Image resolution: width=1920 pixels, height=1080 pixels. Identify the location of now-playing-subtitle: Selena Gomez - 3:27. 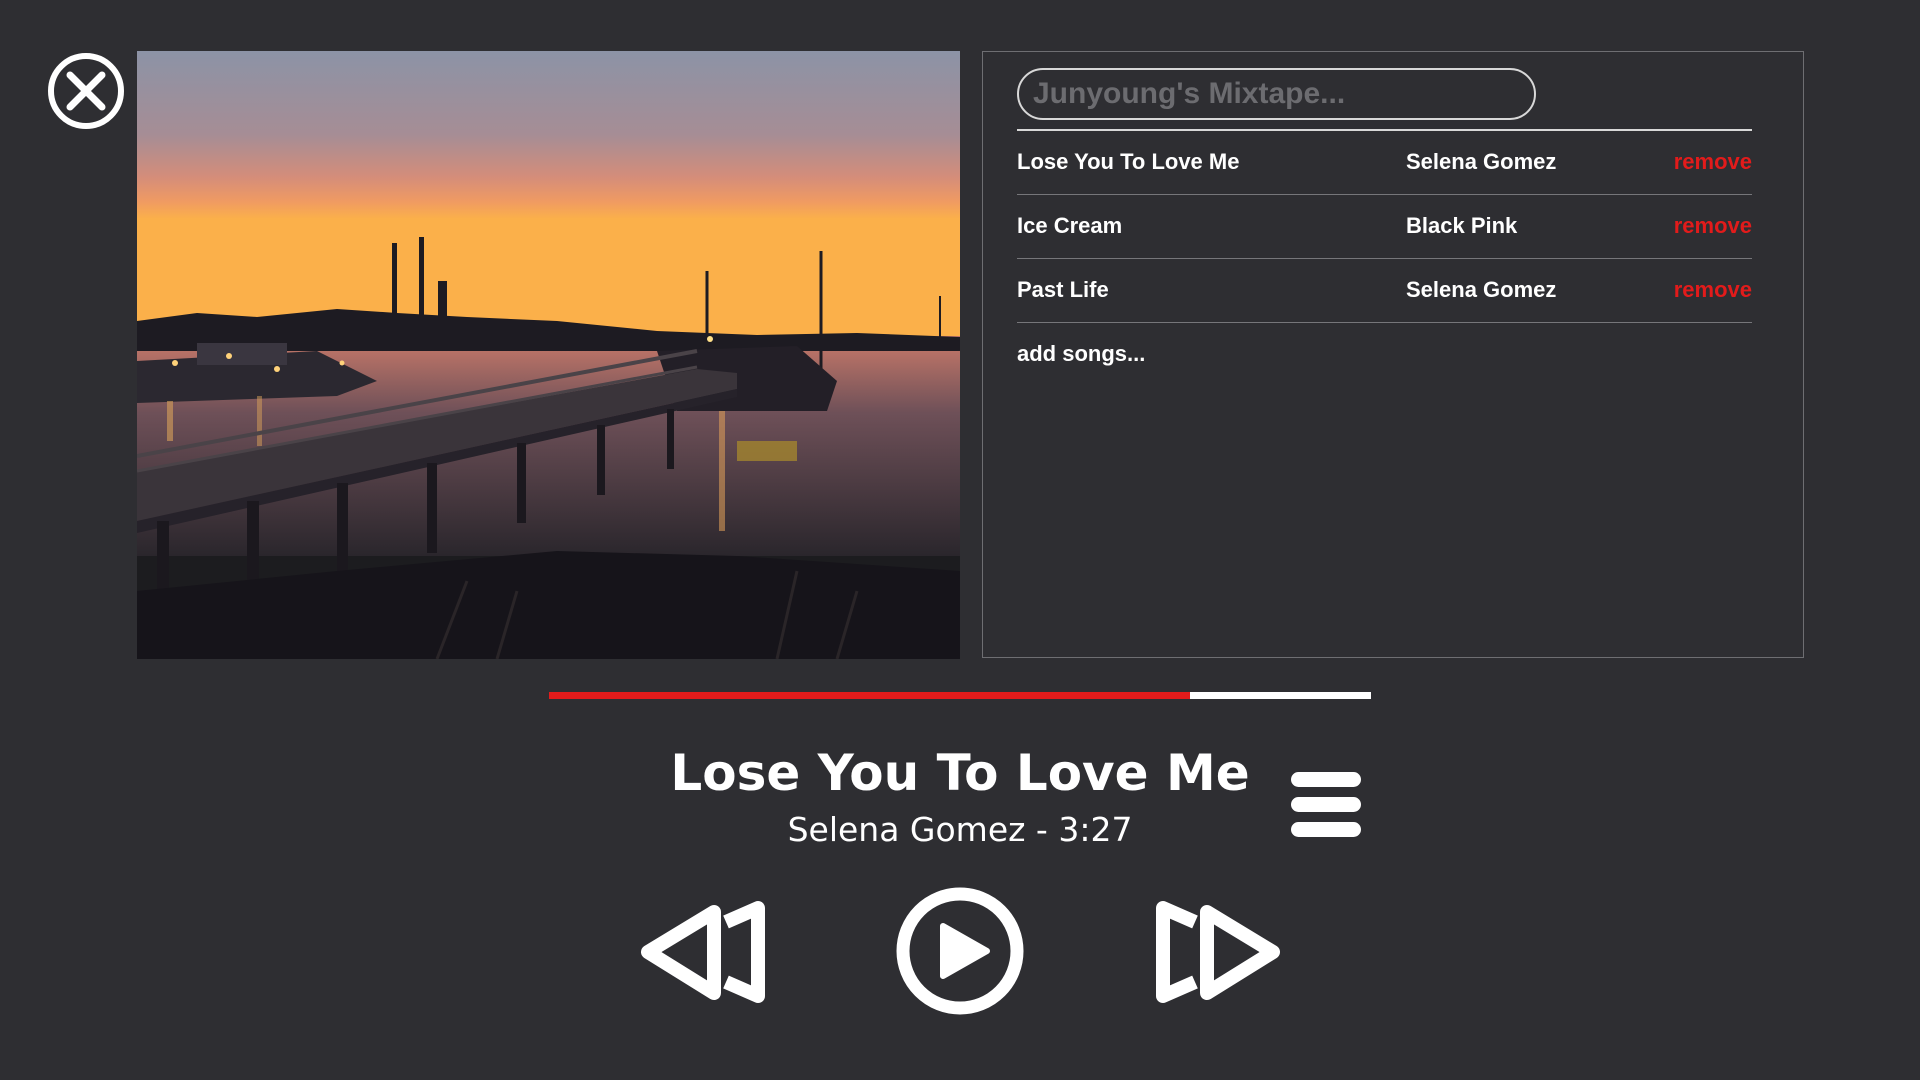
(960, 829).